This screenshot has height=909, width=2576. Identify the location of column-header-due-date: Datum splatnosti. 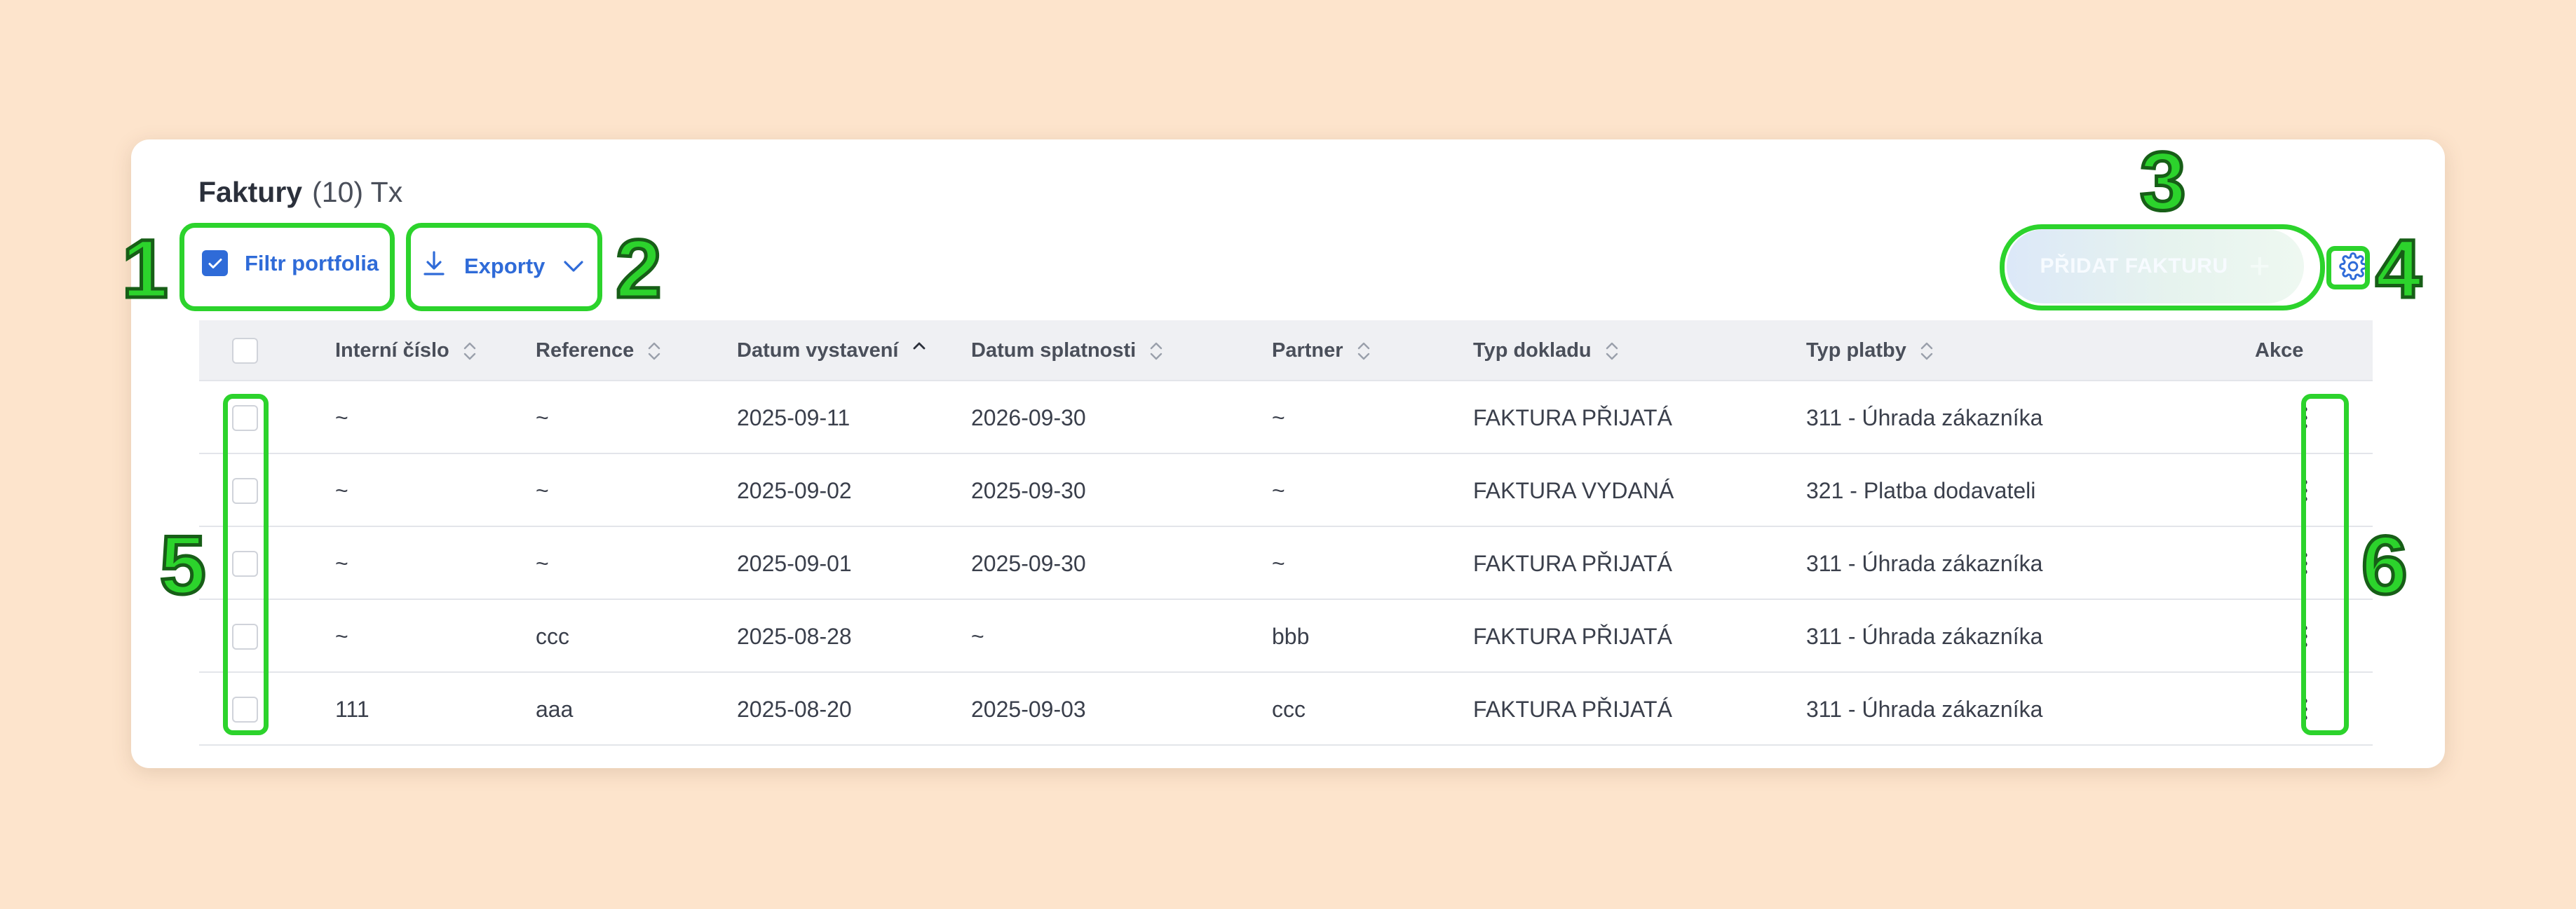
(1067, 350).